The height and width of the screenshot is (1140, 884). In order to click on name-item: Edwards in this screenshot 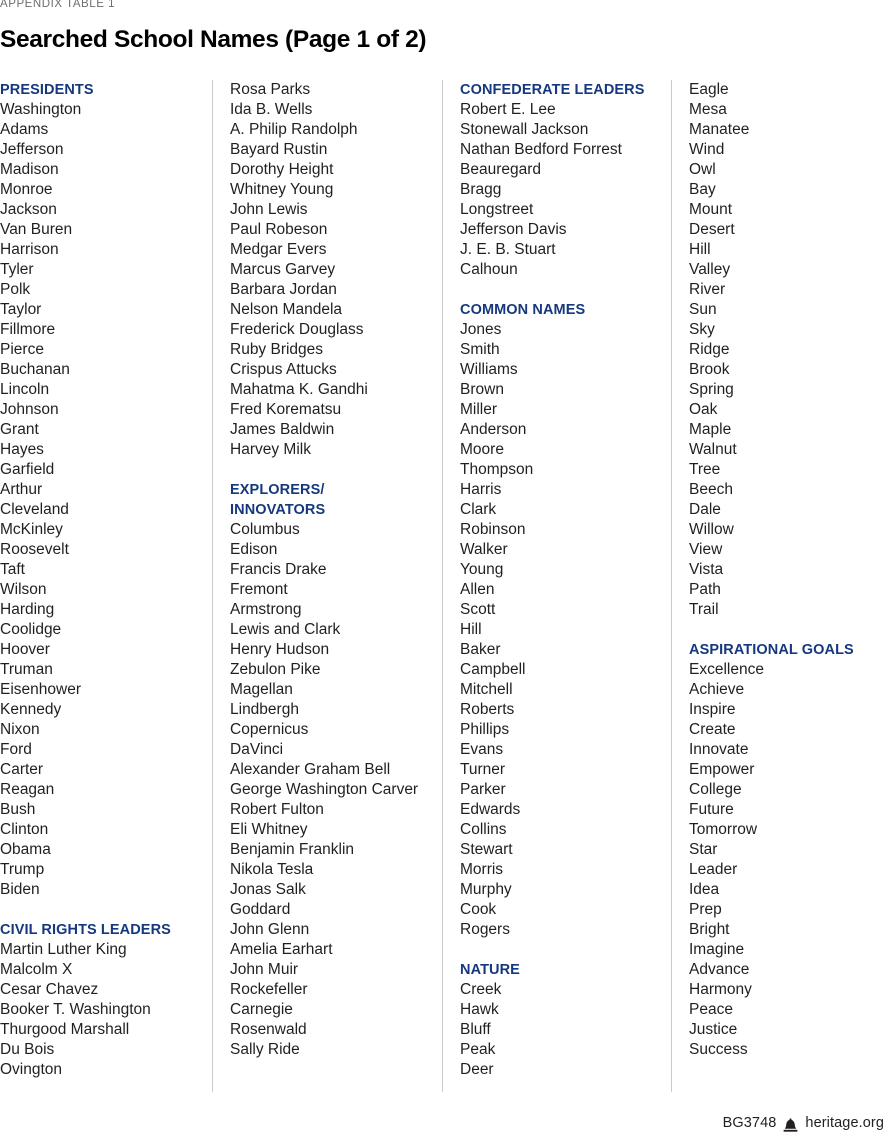, I will do `click(490, 809)`.